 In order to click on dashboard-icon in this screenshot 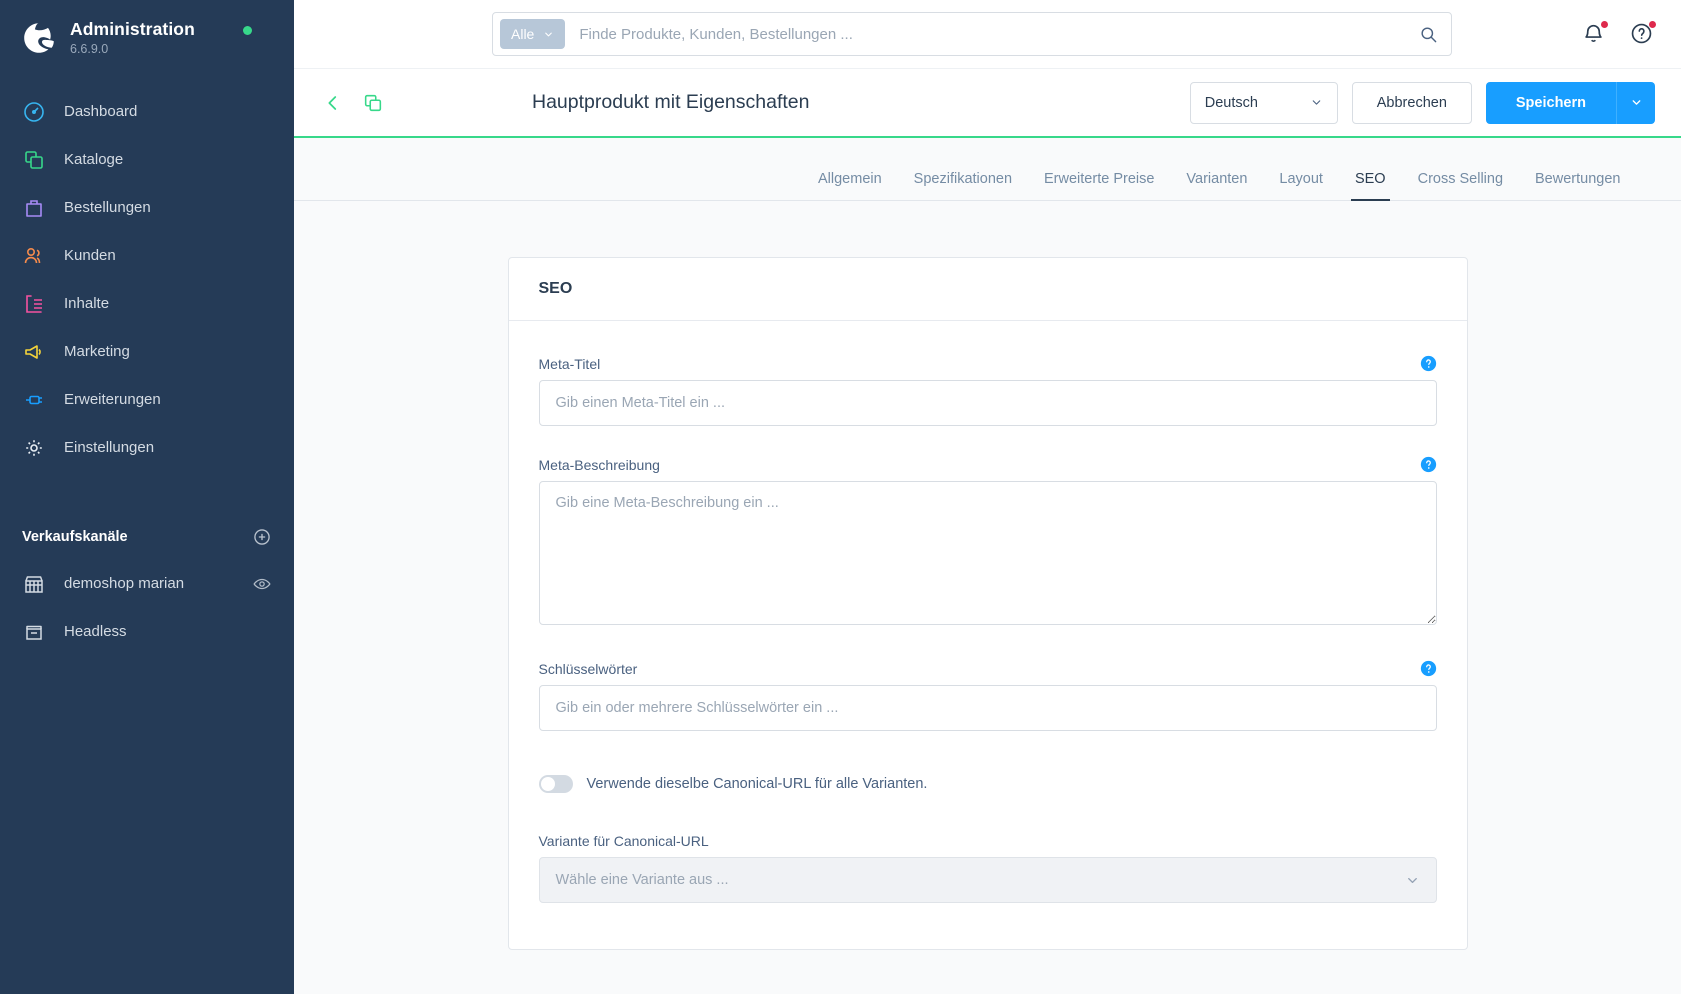, I will do `click(34, 111)`.